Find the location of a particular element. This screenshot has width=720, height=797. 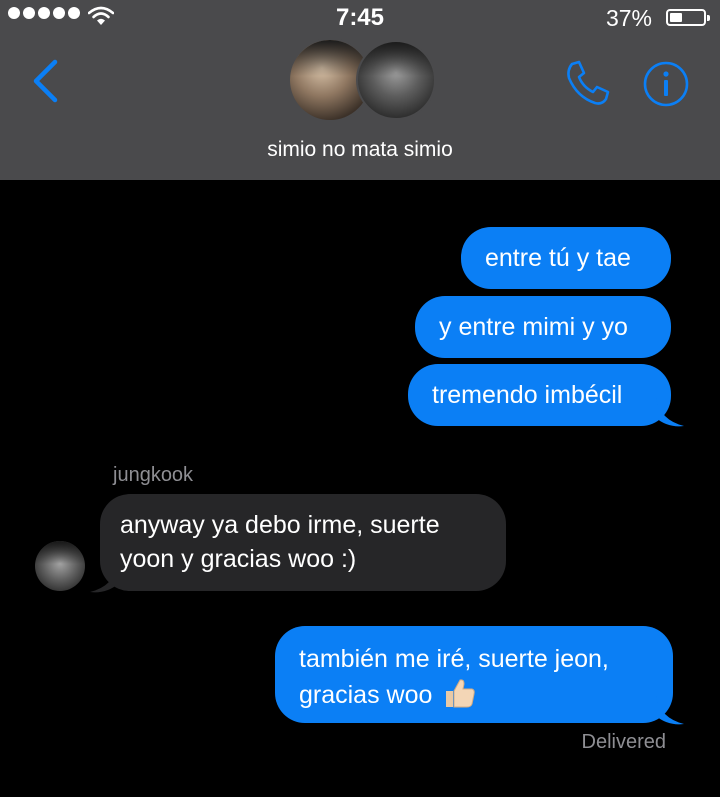

message-text: gracias woo is located at coordinates (366, 695).